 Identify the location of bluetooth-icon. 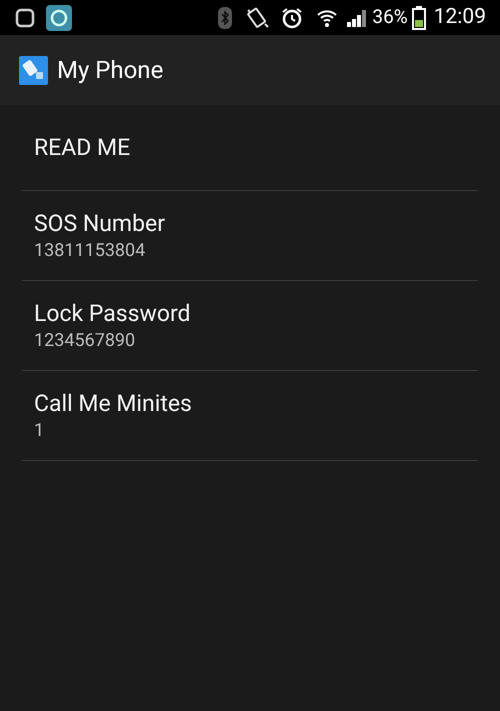
(225, 17).